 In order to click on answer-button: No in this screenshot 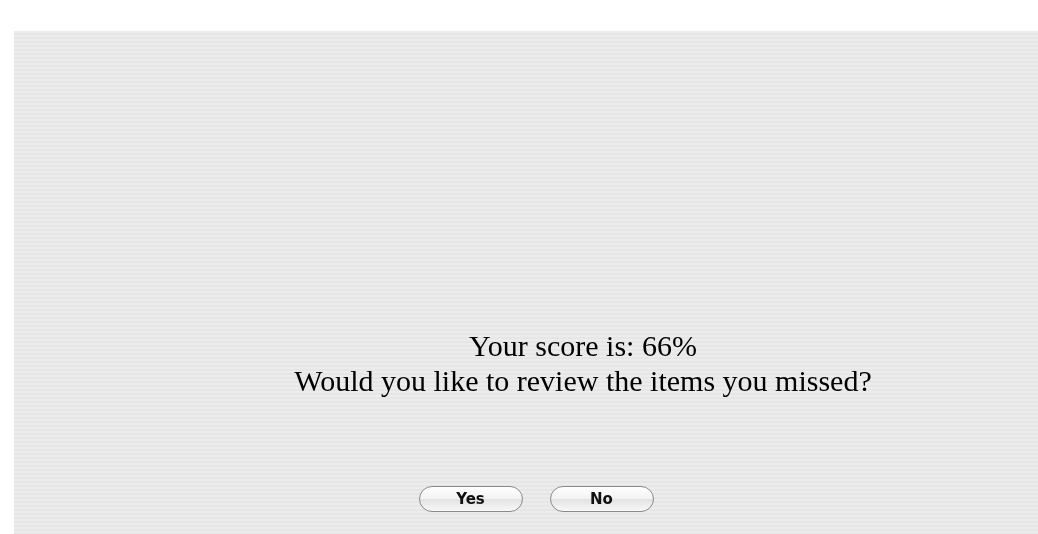, I will do `click(601, 499)`.